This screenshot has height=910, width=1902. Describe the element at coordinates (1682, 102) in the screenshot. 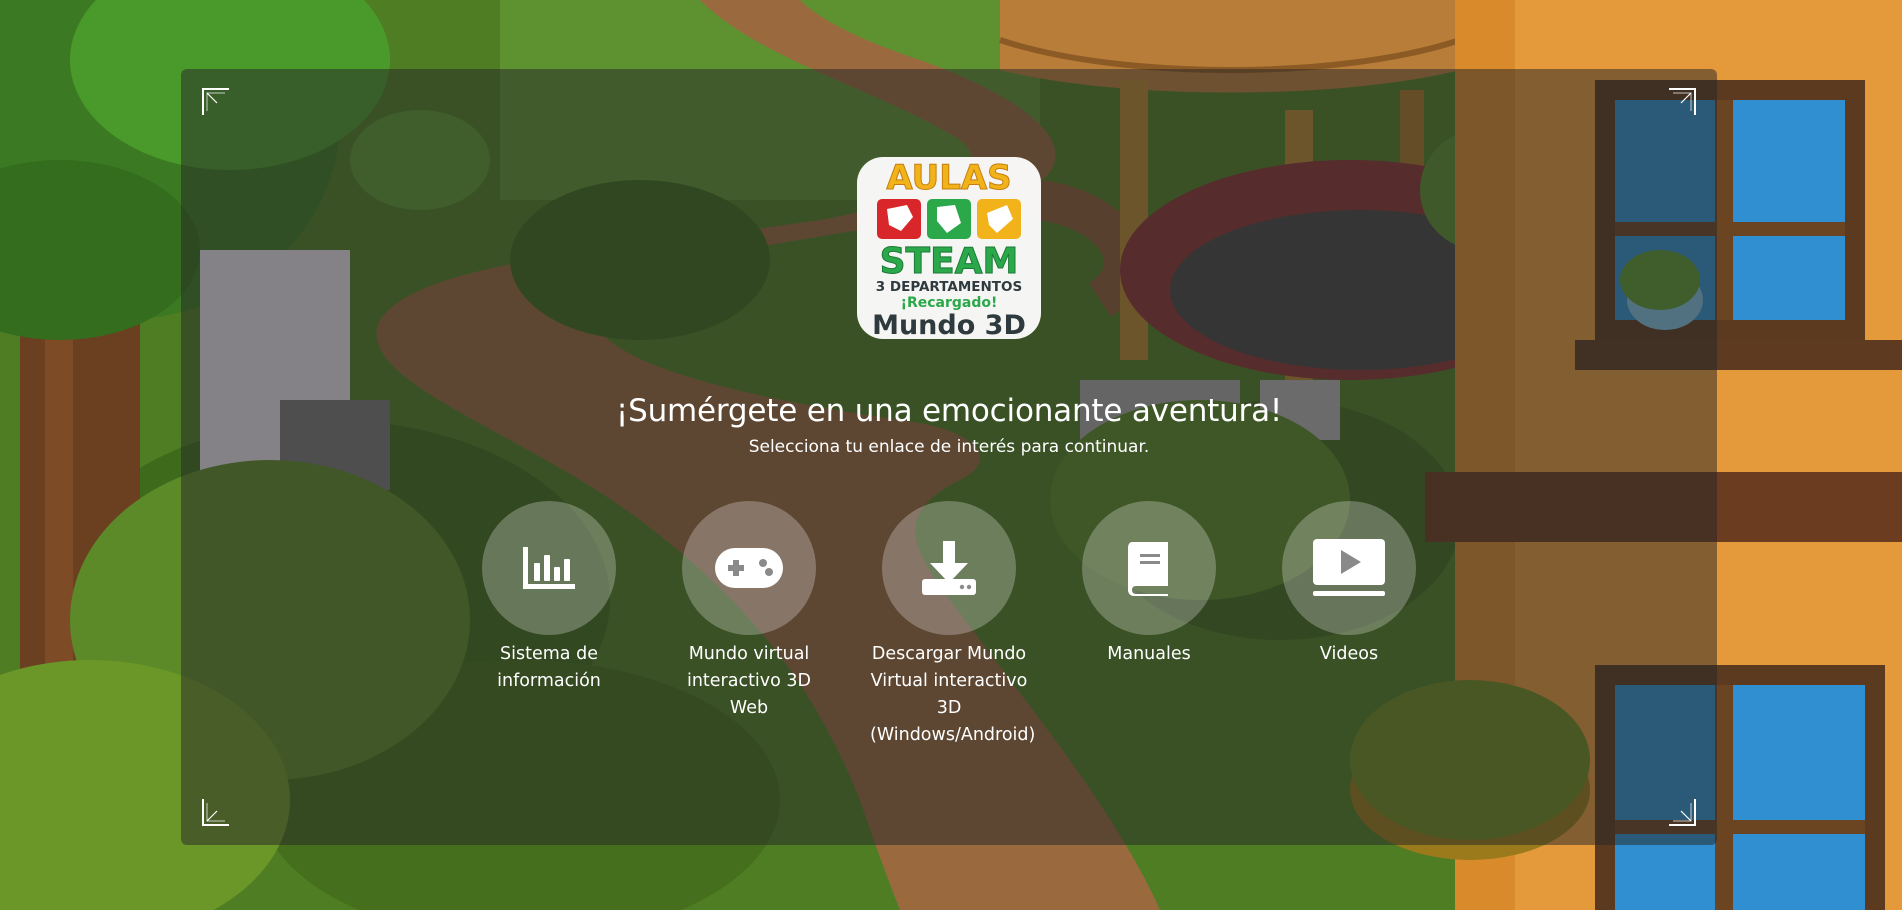

I see `corner-bracket-top-right-icon` at that location.